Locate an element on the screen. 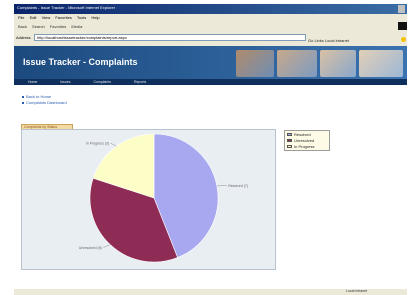  nav-reports: Reports is located at coordinates (140, 82).